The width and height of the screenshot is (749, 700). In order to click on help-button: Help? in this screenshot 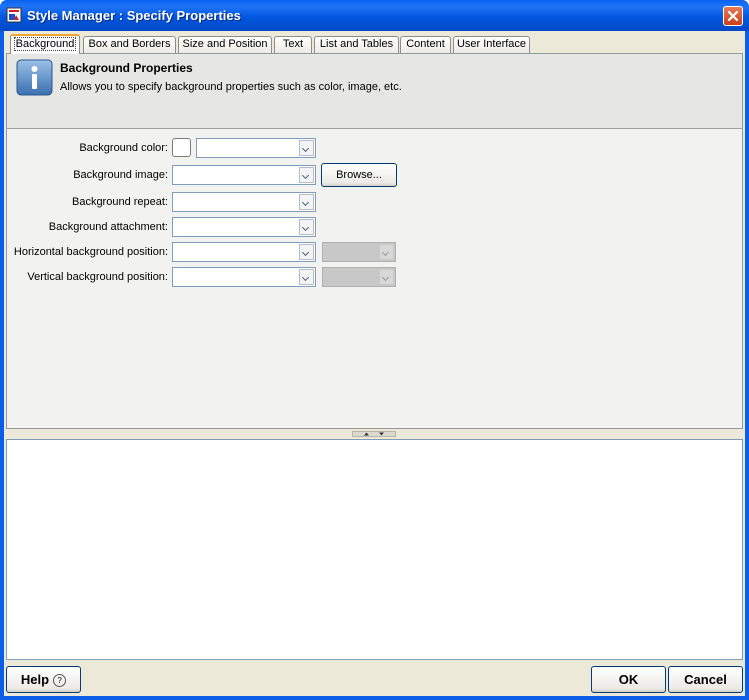, I will do `click(43, 679)`.